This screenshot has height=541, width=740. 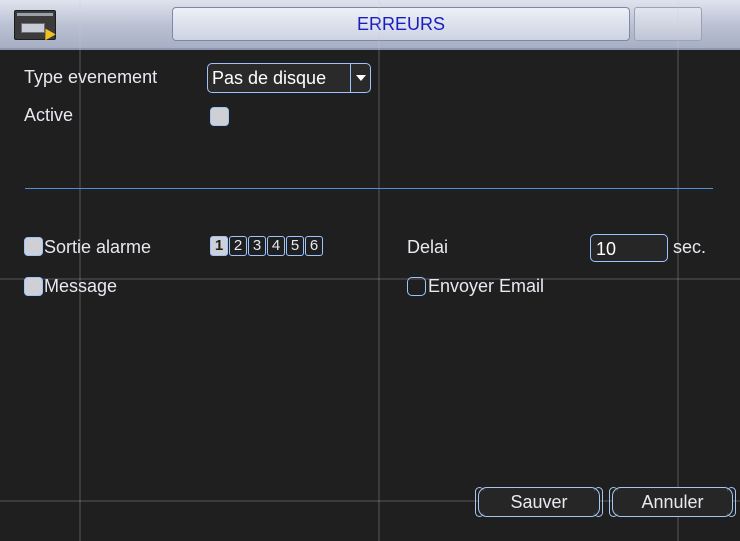 I want to click on event-type-value: Pas de disque, so click(x=269, y=78).